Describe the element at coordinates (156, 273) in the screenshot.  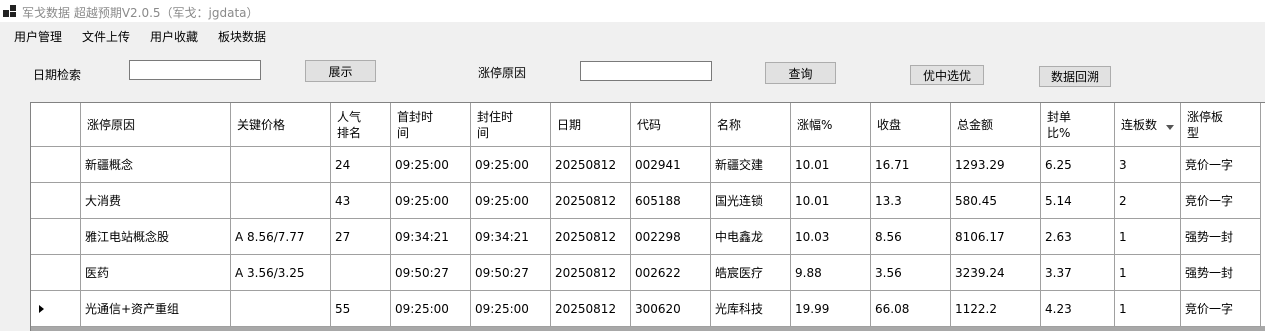
I see `cell-limit-reason: 医药` at that location.